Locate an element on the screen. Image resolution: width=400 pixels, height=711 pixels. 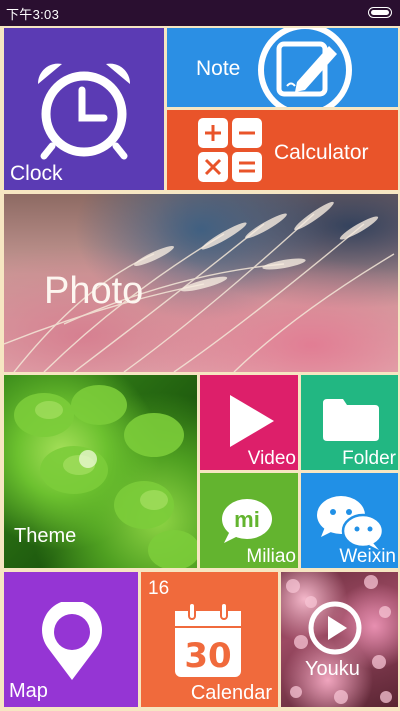
battery-full-icon is located at coordinates (380, 12).